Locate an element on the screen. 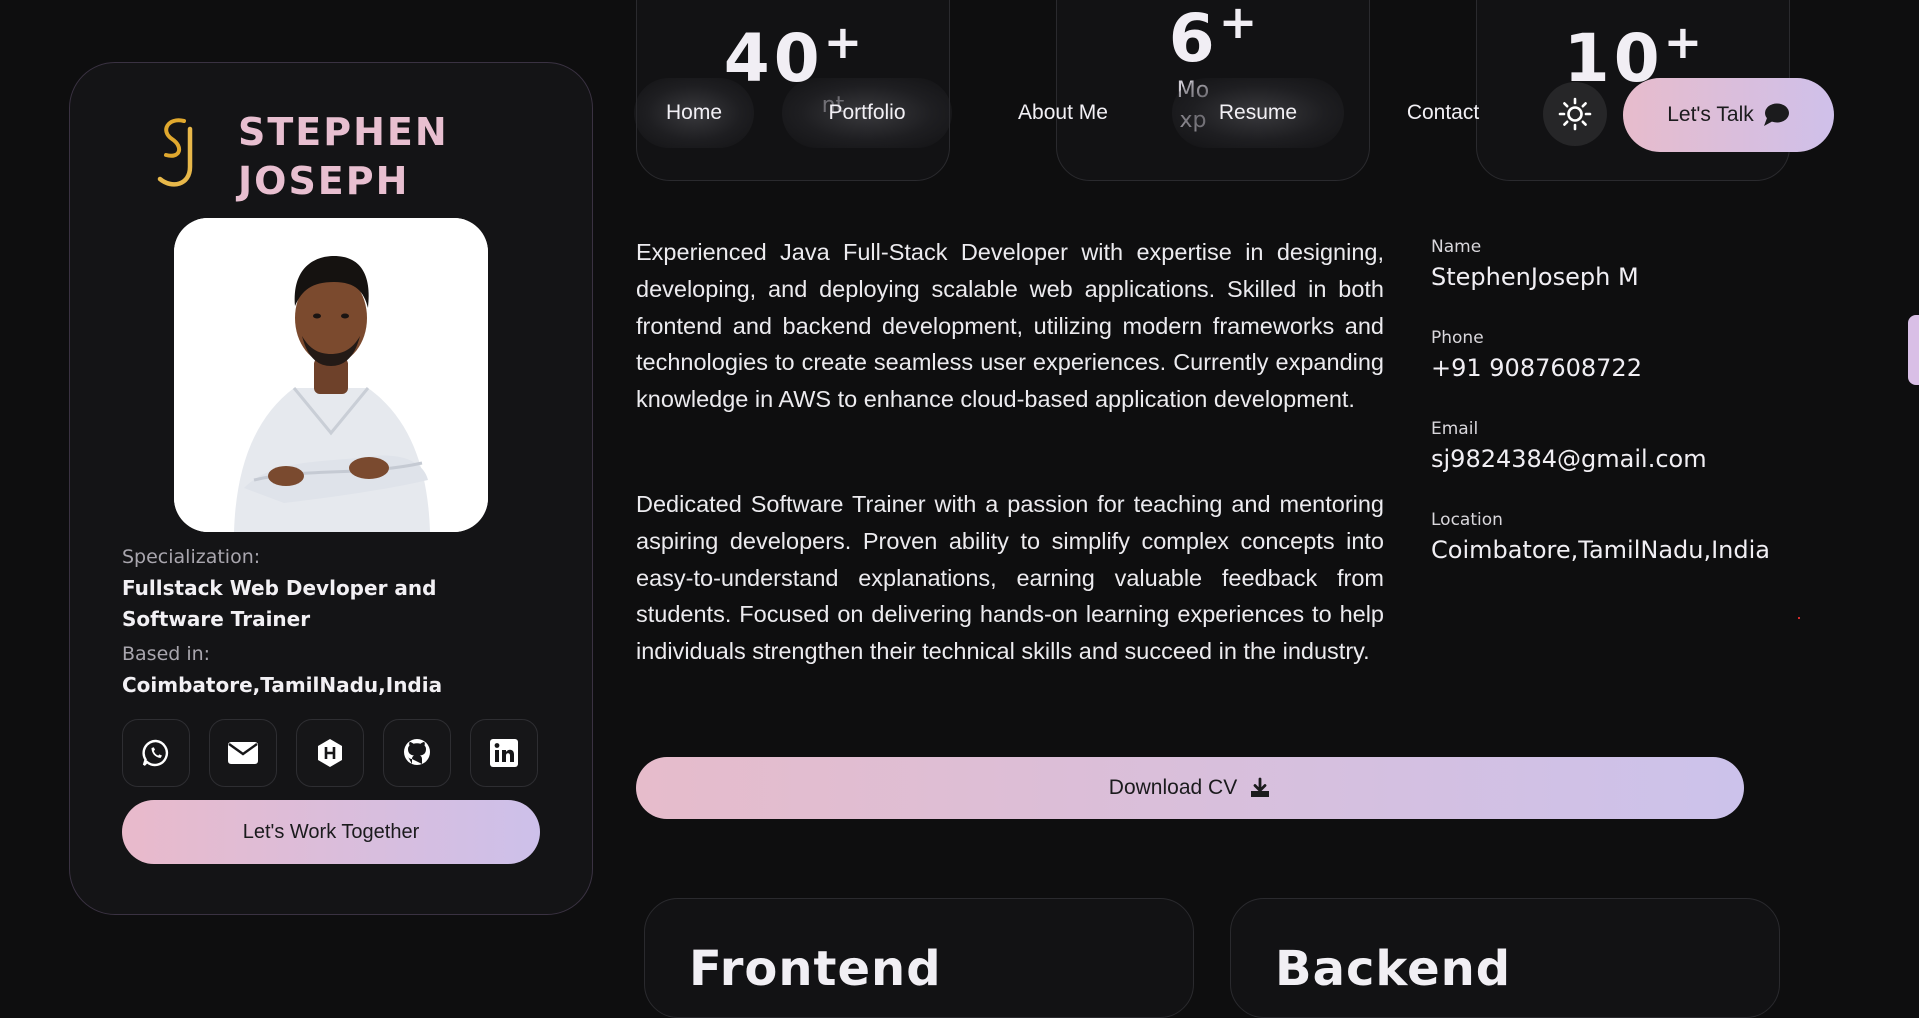 The height and width of the screenshot is (1018, 1919). sj-logo is located at coordinates (175, 152).